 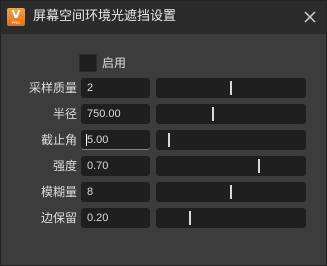 I want to click on blur-amount-label: 模糊量, so click(x=58, y=192).